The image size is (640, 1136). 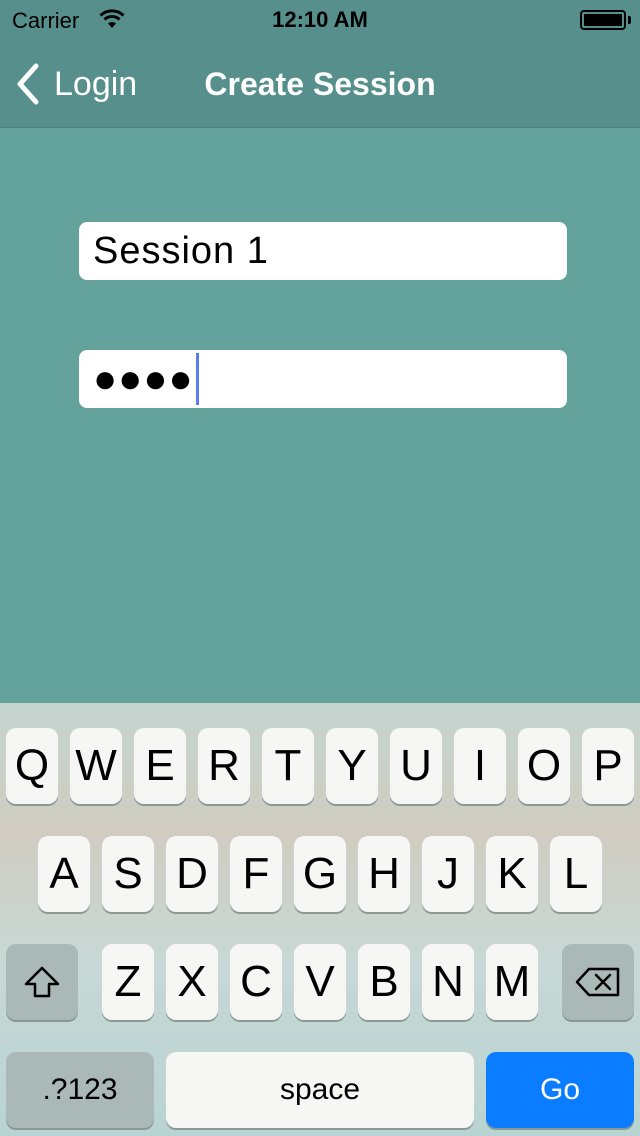 I want to click on key-x: X, so click(x=192, y=982).